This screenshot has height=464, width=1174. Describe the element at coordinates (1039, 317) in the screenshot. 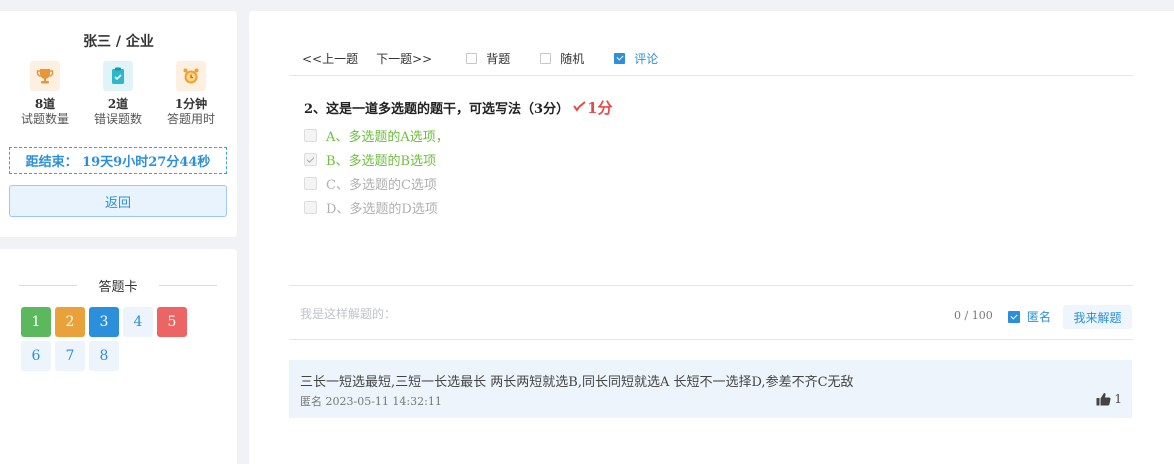

I see `checkbox-label: 匿名` at that location.